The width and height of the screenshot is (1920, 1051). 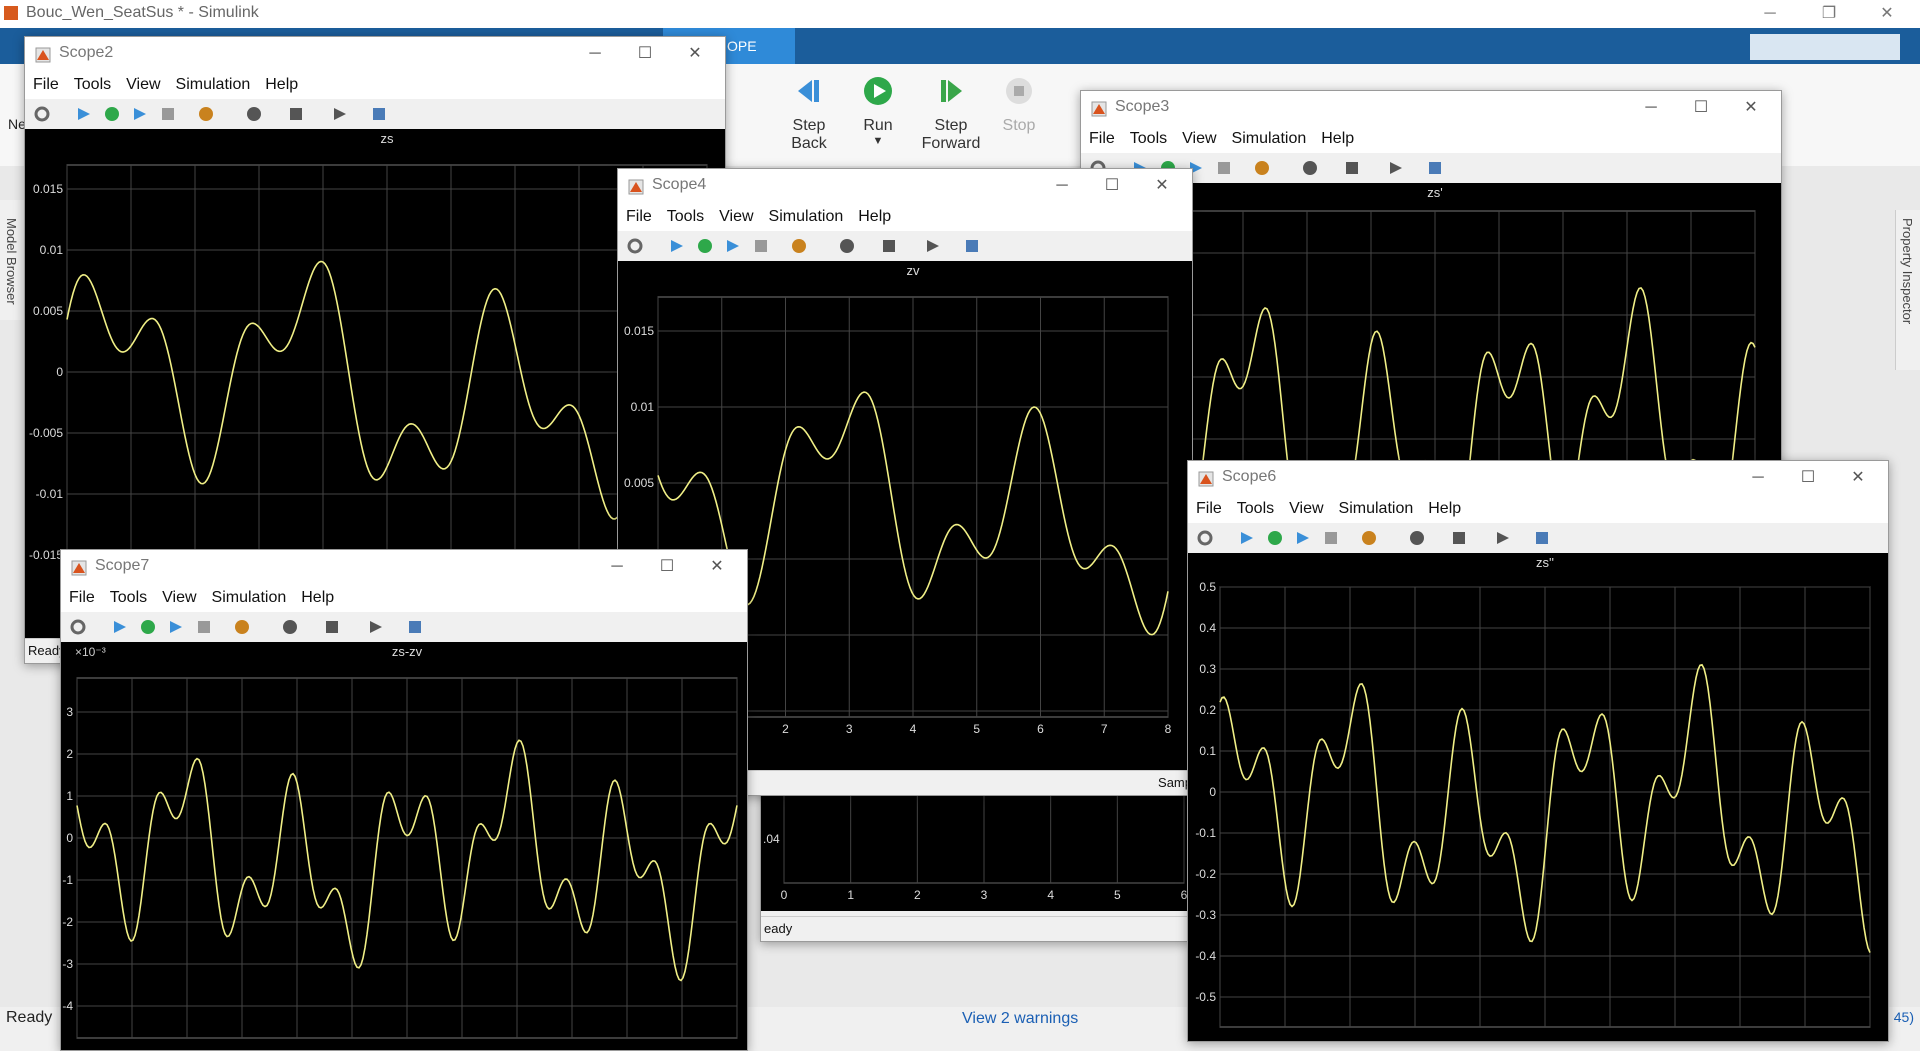 I want to click on scope-titlebar: Scope3 ─ ☐ ✕, so click(x=1431, y=108).